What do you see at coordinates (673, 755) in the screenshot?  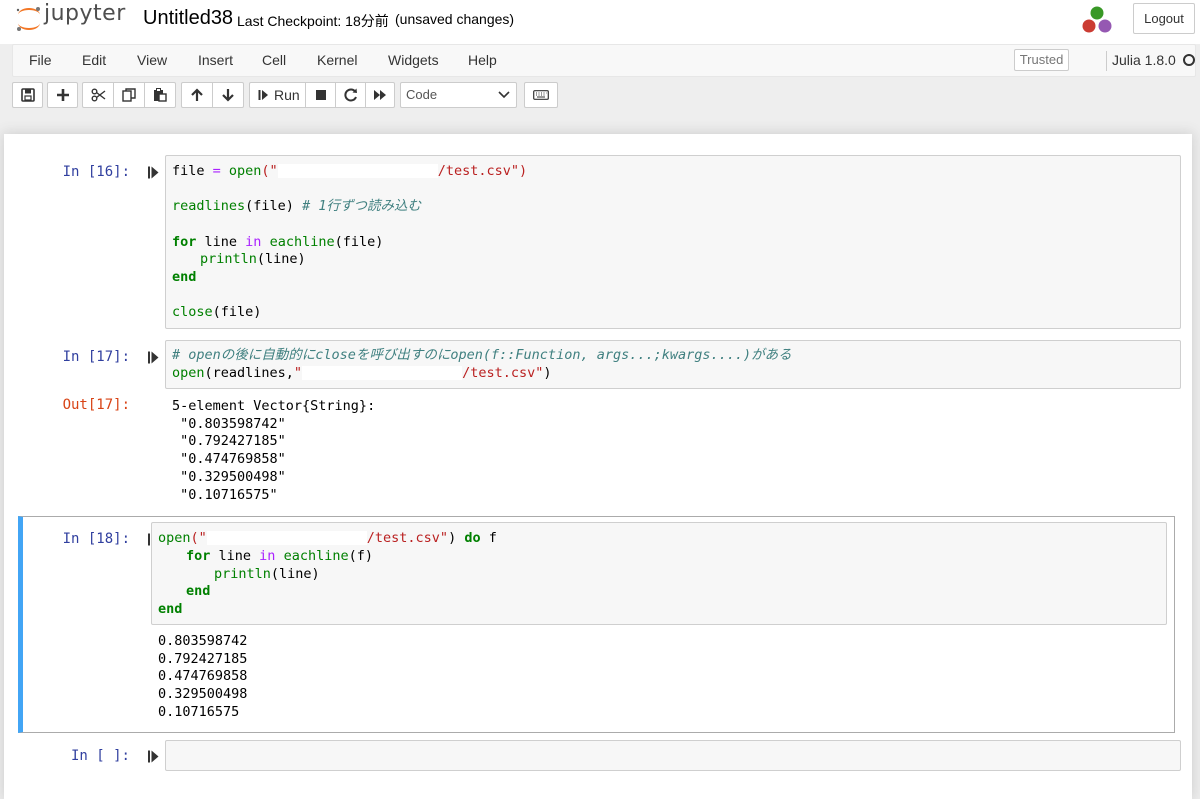 I see `code-input` at bounding box center [673, 755].